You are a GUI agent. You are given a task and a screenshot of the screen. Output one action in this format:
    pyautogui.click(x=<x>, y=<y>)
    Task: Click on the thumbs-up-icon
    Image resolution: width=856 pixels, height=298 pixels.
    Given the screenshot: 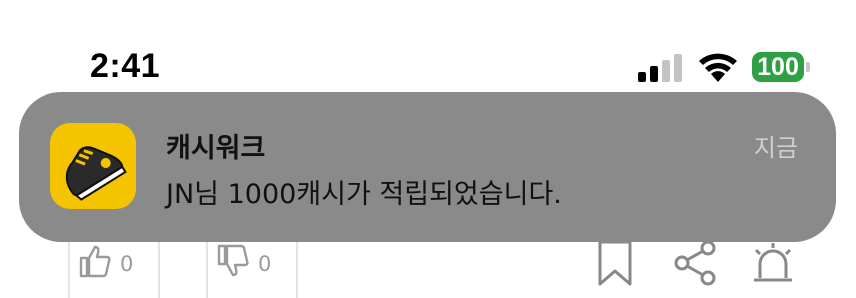 What is the action you would take?
    pyautogui.click(x=95, y=261)
    